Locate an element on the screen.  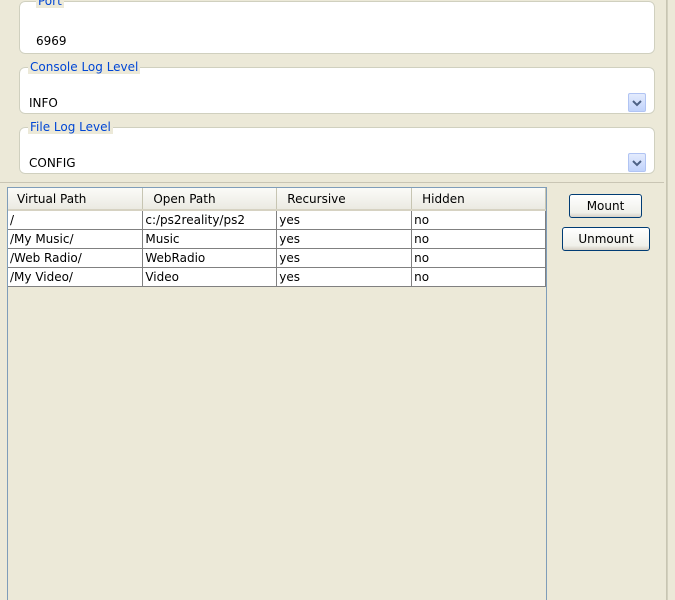
table-row: /My Music/ Music yes no is located at coordinates (277, 239).